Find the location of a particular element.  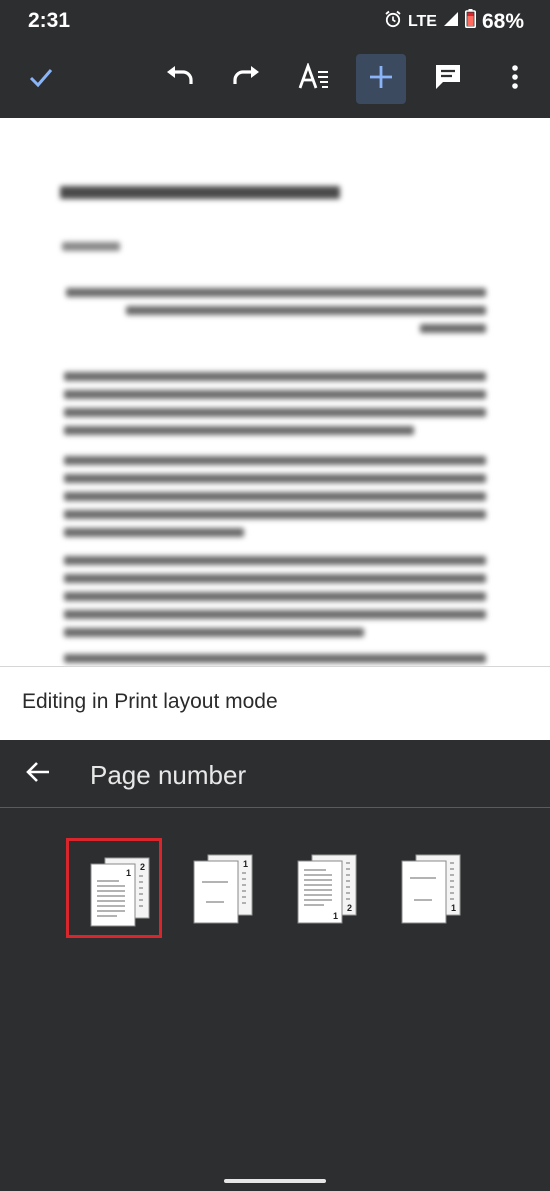

page-number-option-top-right-all: 2 1 is located at coordinates (114, 888).